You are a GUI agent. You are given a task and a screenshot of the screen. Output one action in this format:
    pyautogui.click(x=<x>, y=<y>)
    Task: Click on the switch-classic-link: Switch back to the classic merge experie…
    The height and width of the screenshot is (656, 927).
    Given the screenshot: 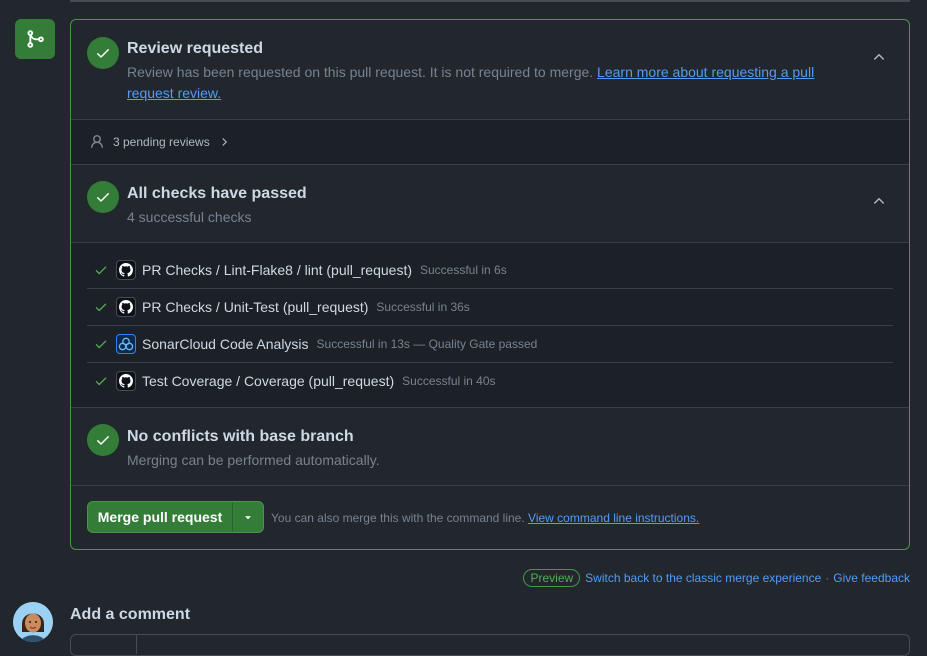 What is the action you would take?
    pyautogui.click(x=703, y=578)
    